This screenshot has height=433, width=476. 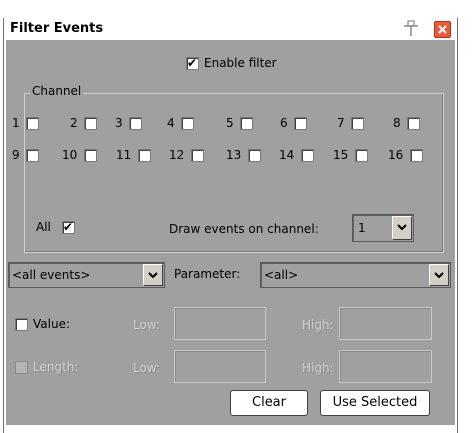 I want to click on title-bar: Filter Events, so click(x=230, y=29).